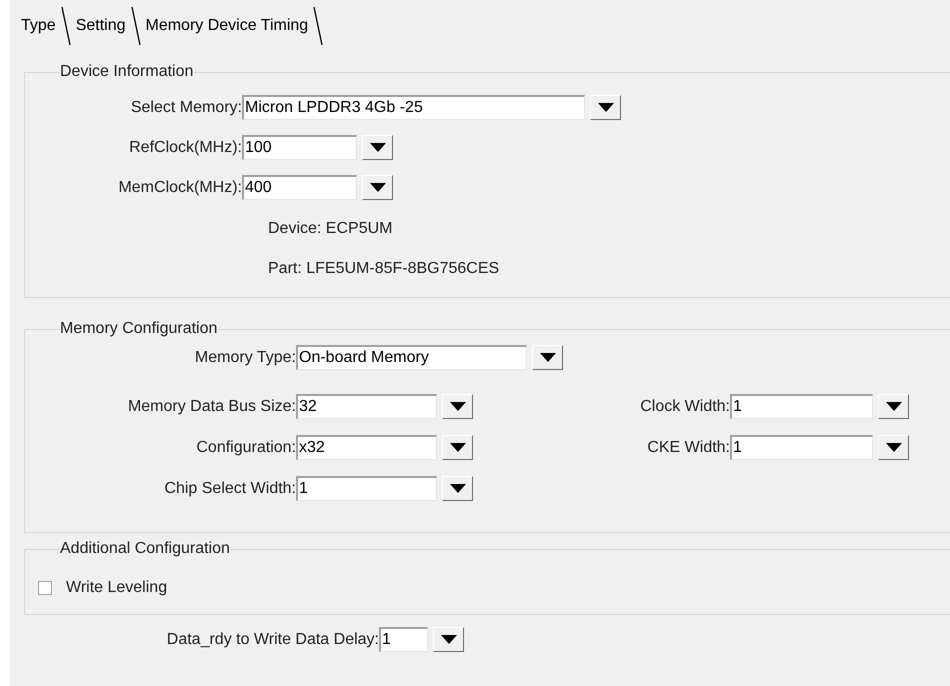 The width and height of the screenshot is (950, 686). What do you see at coordinates (185, 148) in the screenshot?
I see `field-label: RefClock(MHz):` at bounding box center [185, 148].